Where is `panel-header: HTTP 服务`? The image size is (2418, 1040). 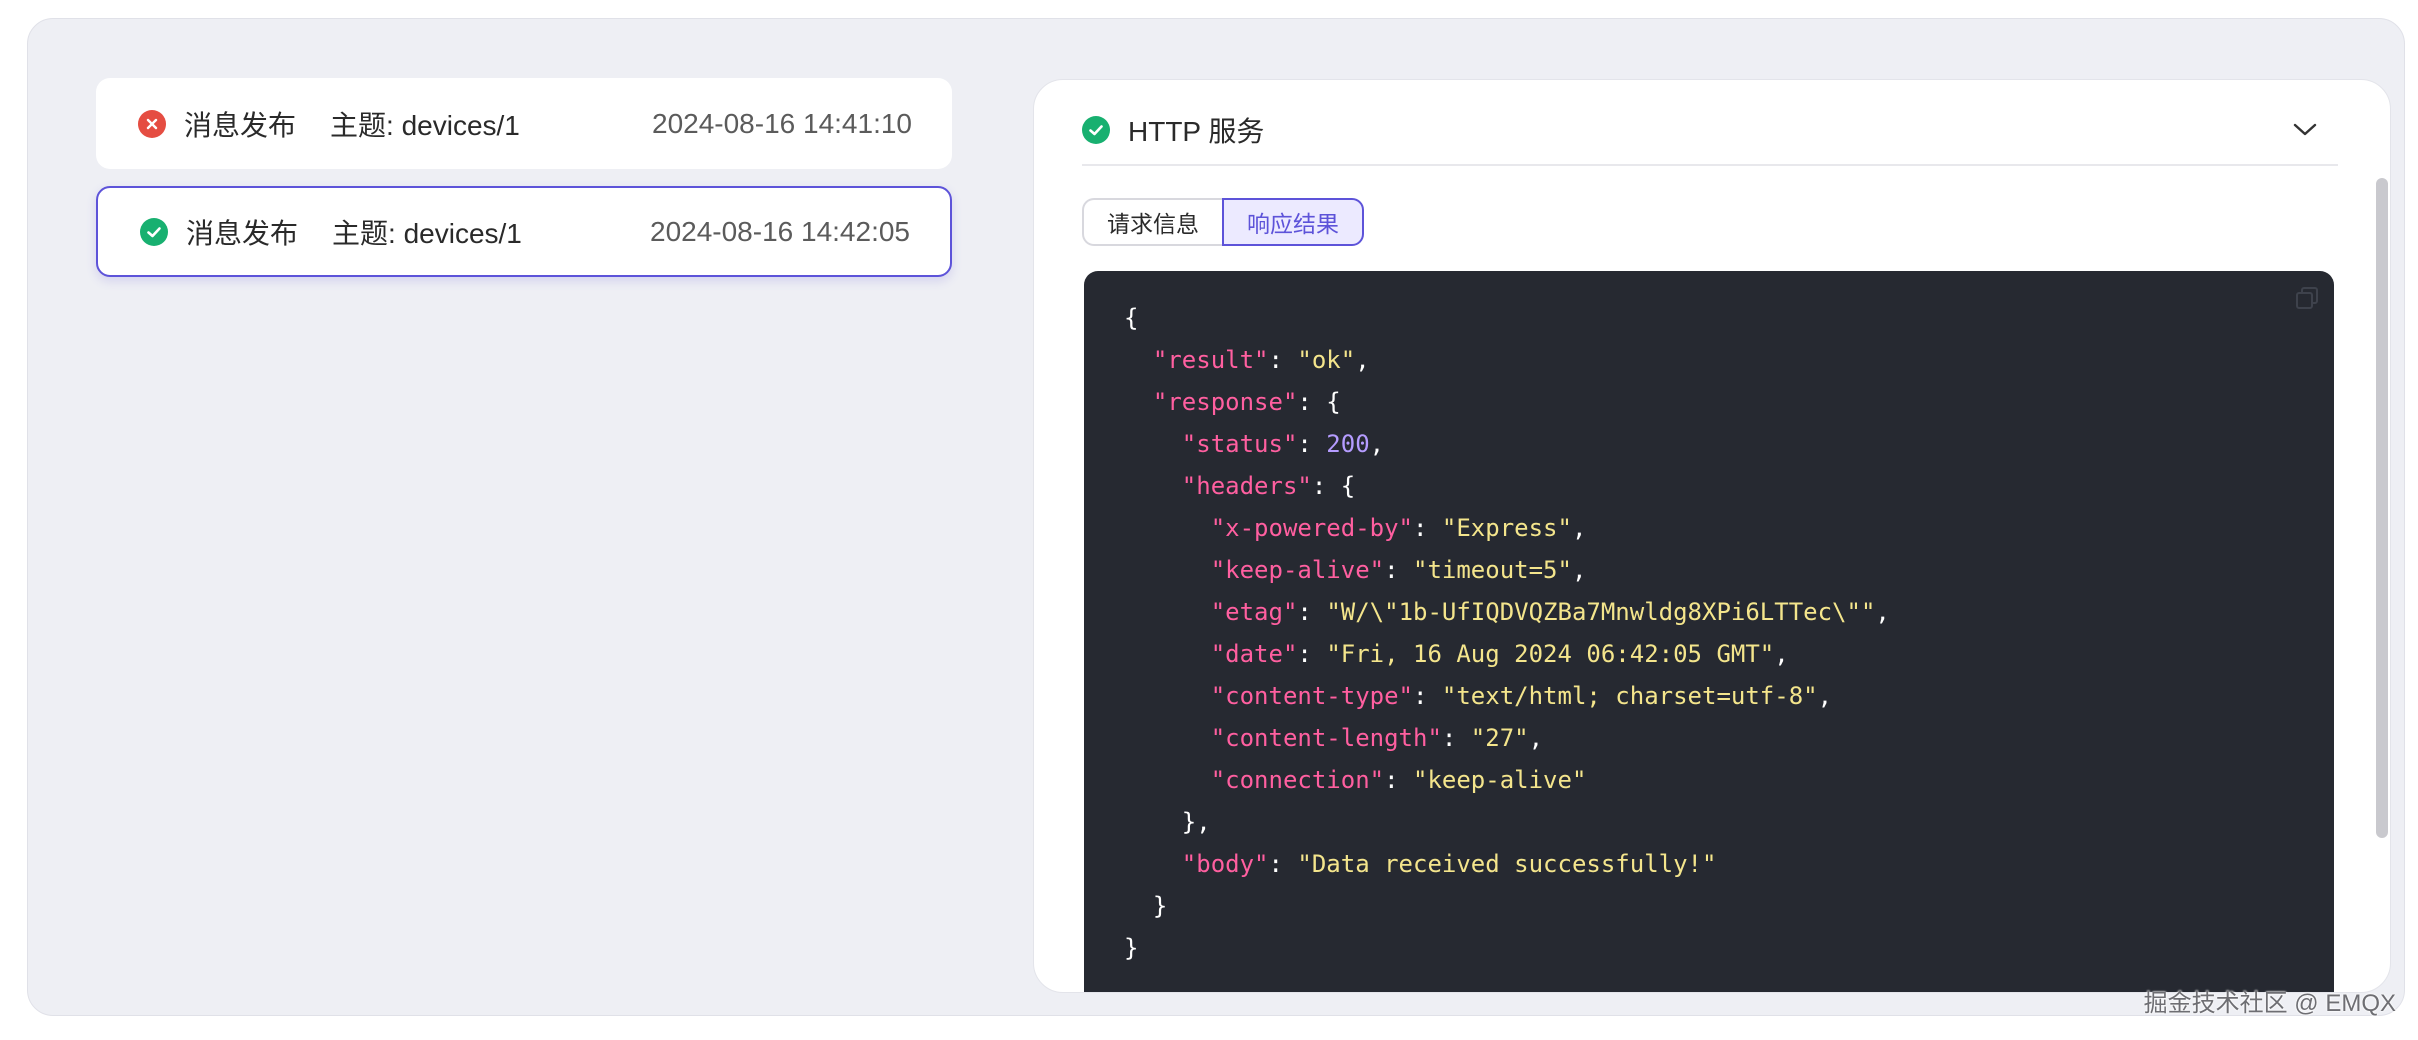 panel-header: HTTP 服务 is located at coordinates (1710, 130).